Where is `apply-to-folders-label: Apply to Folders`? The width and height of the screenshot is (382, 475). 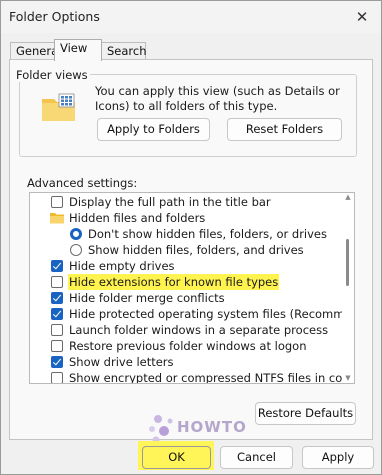 apply-to-folders-label: Apply to Folders is located at coordinates (153, 129).